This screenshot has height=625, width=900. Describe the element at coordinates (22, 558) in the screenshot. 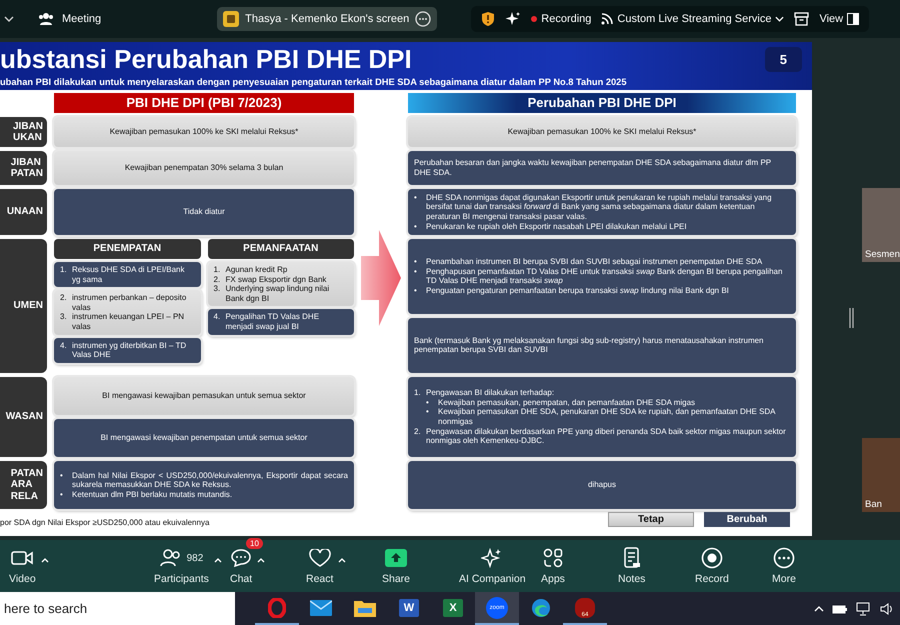

I see `video-camera-icon` at that location.